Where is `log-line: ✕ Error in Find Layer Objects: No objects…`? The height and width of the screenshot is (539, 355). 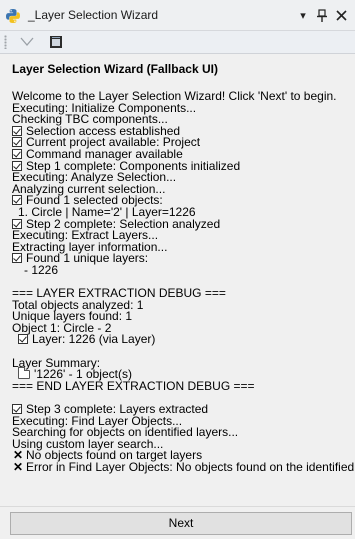 log-line: ✕ Error in Find Layer Objects: No objects… is located at coordinates (183, 467).